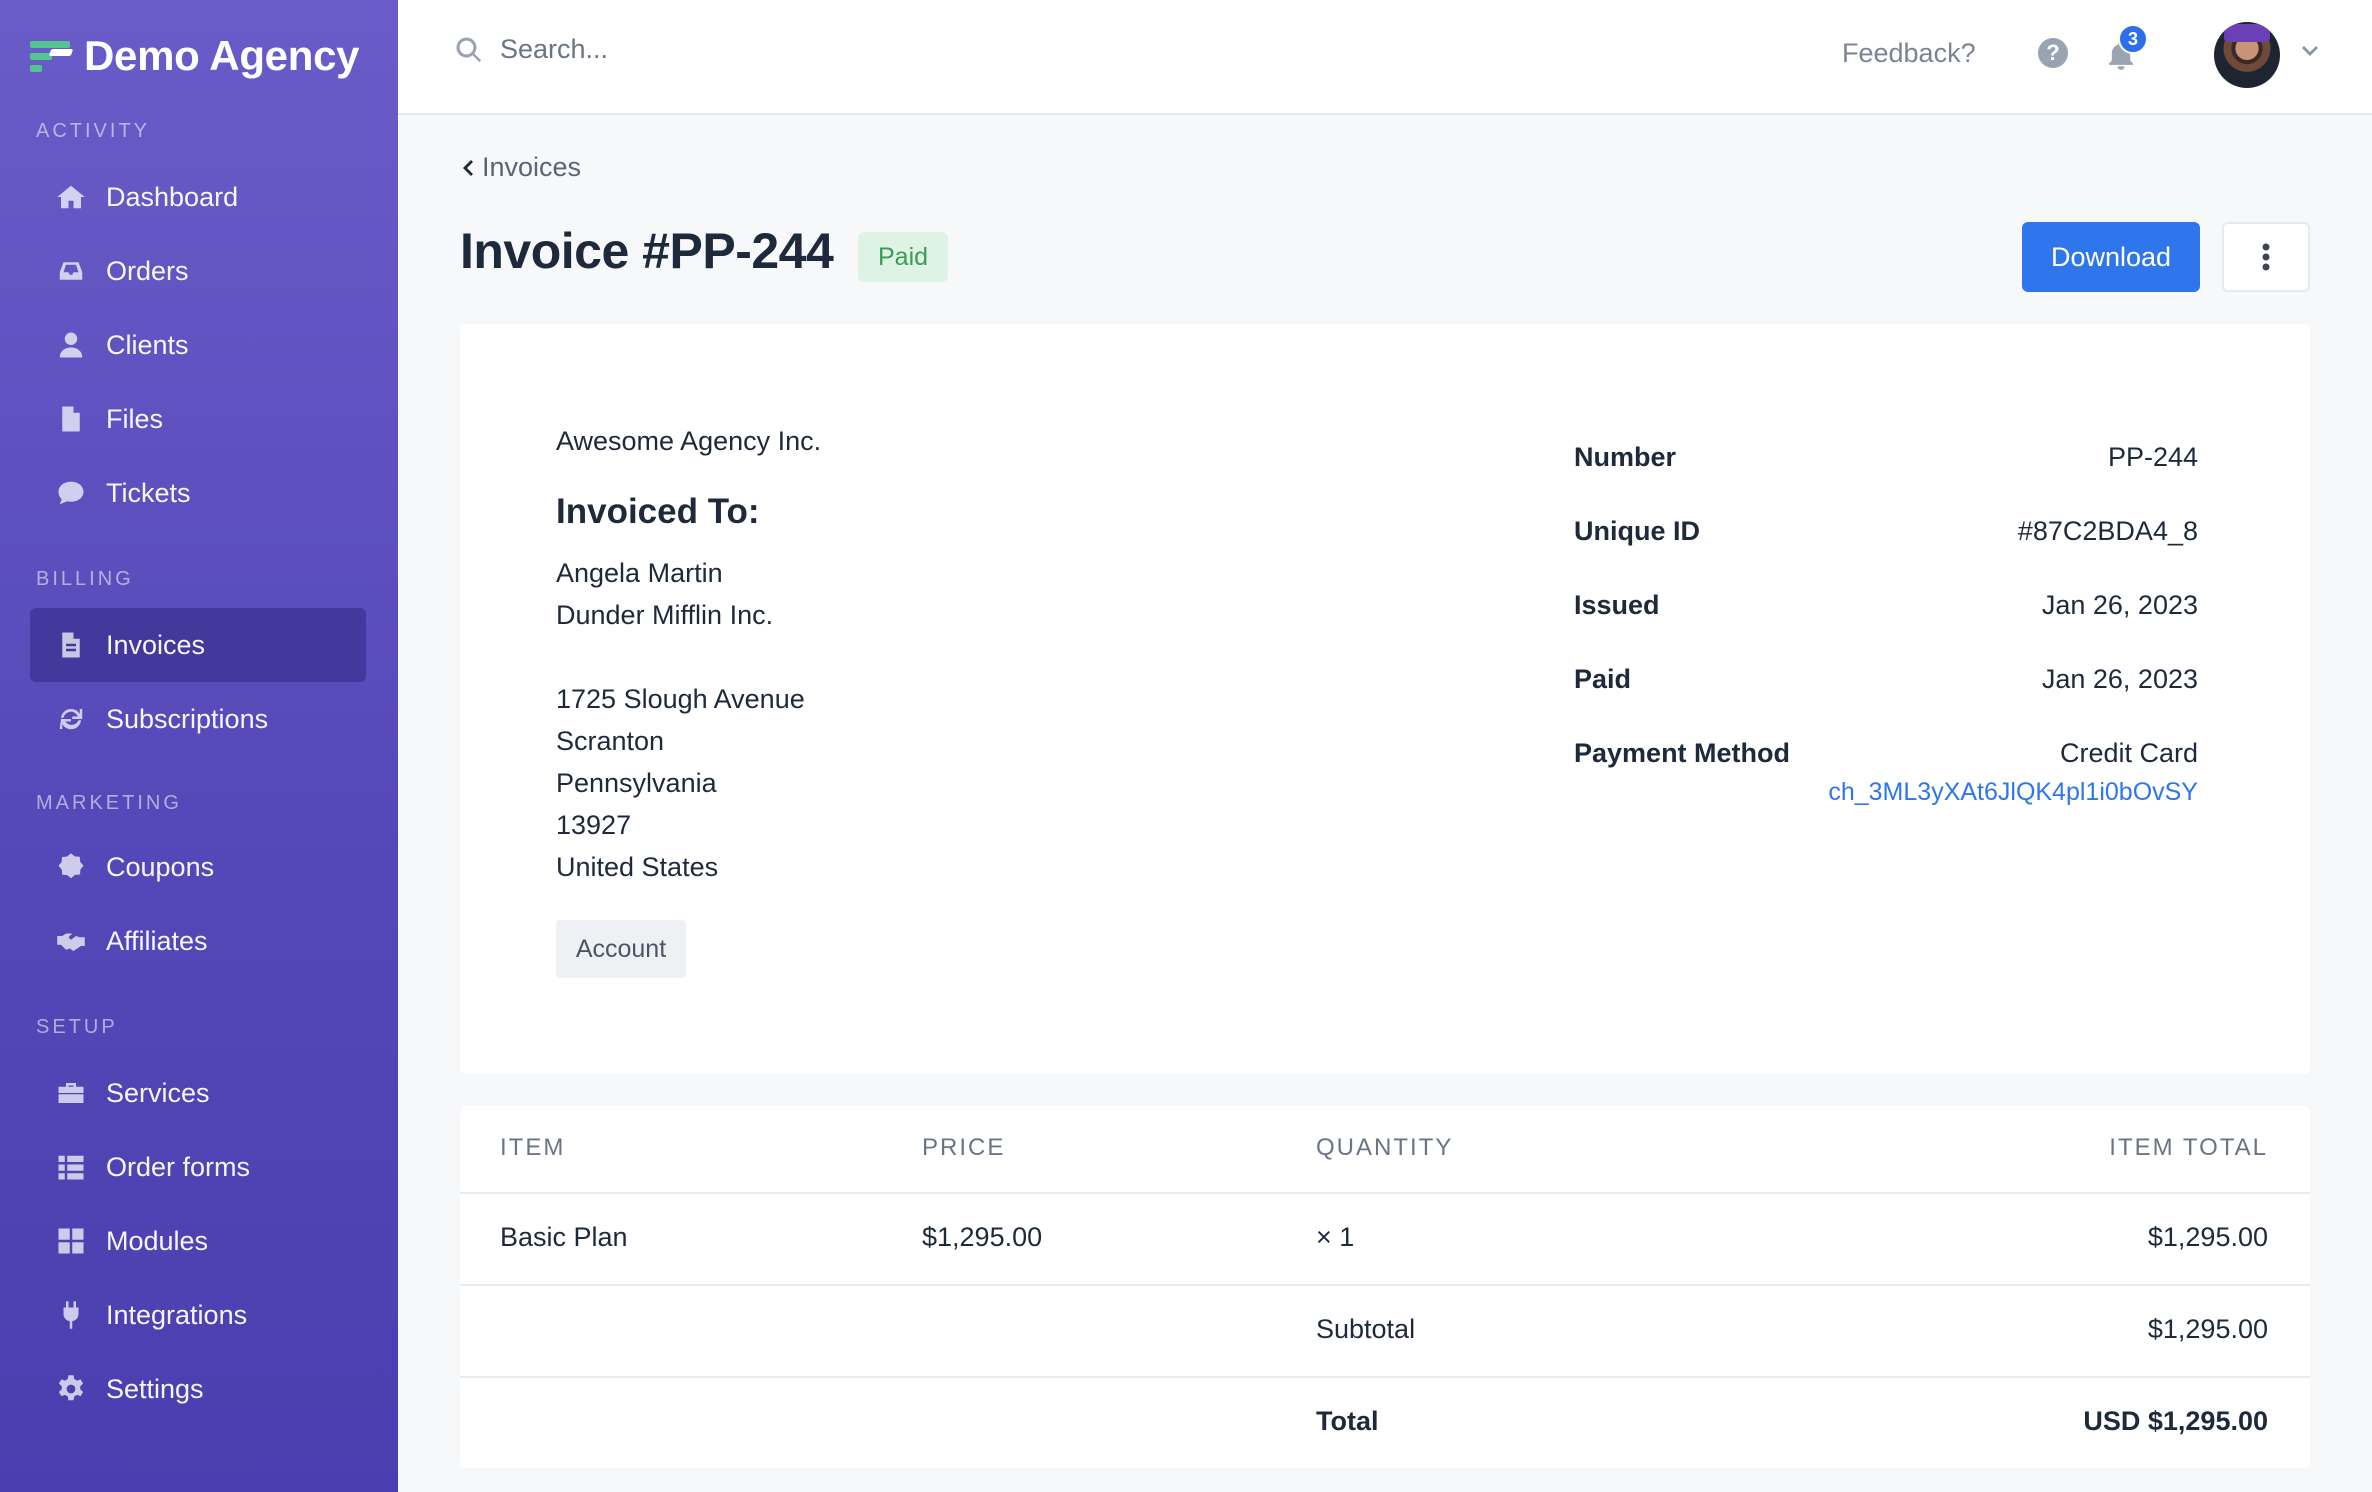  What do you see at coordinates (982, 1237) in the screenshot?
I see `cell-price: $1,295.00` at bounding box center [982, 1237].